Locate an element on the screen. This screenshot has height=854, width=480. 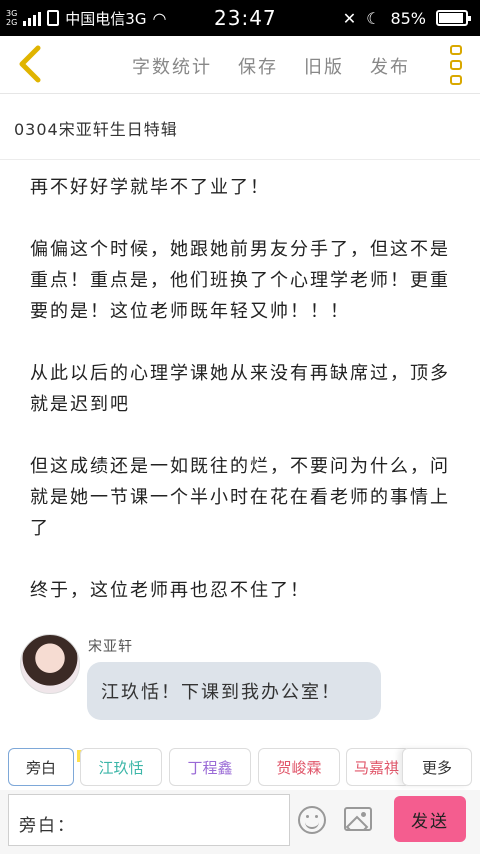
document-title: 0304宋亚轩生日特辑 is located at coordinates (240, 127).